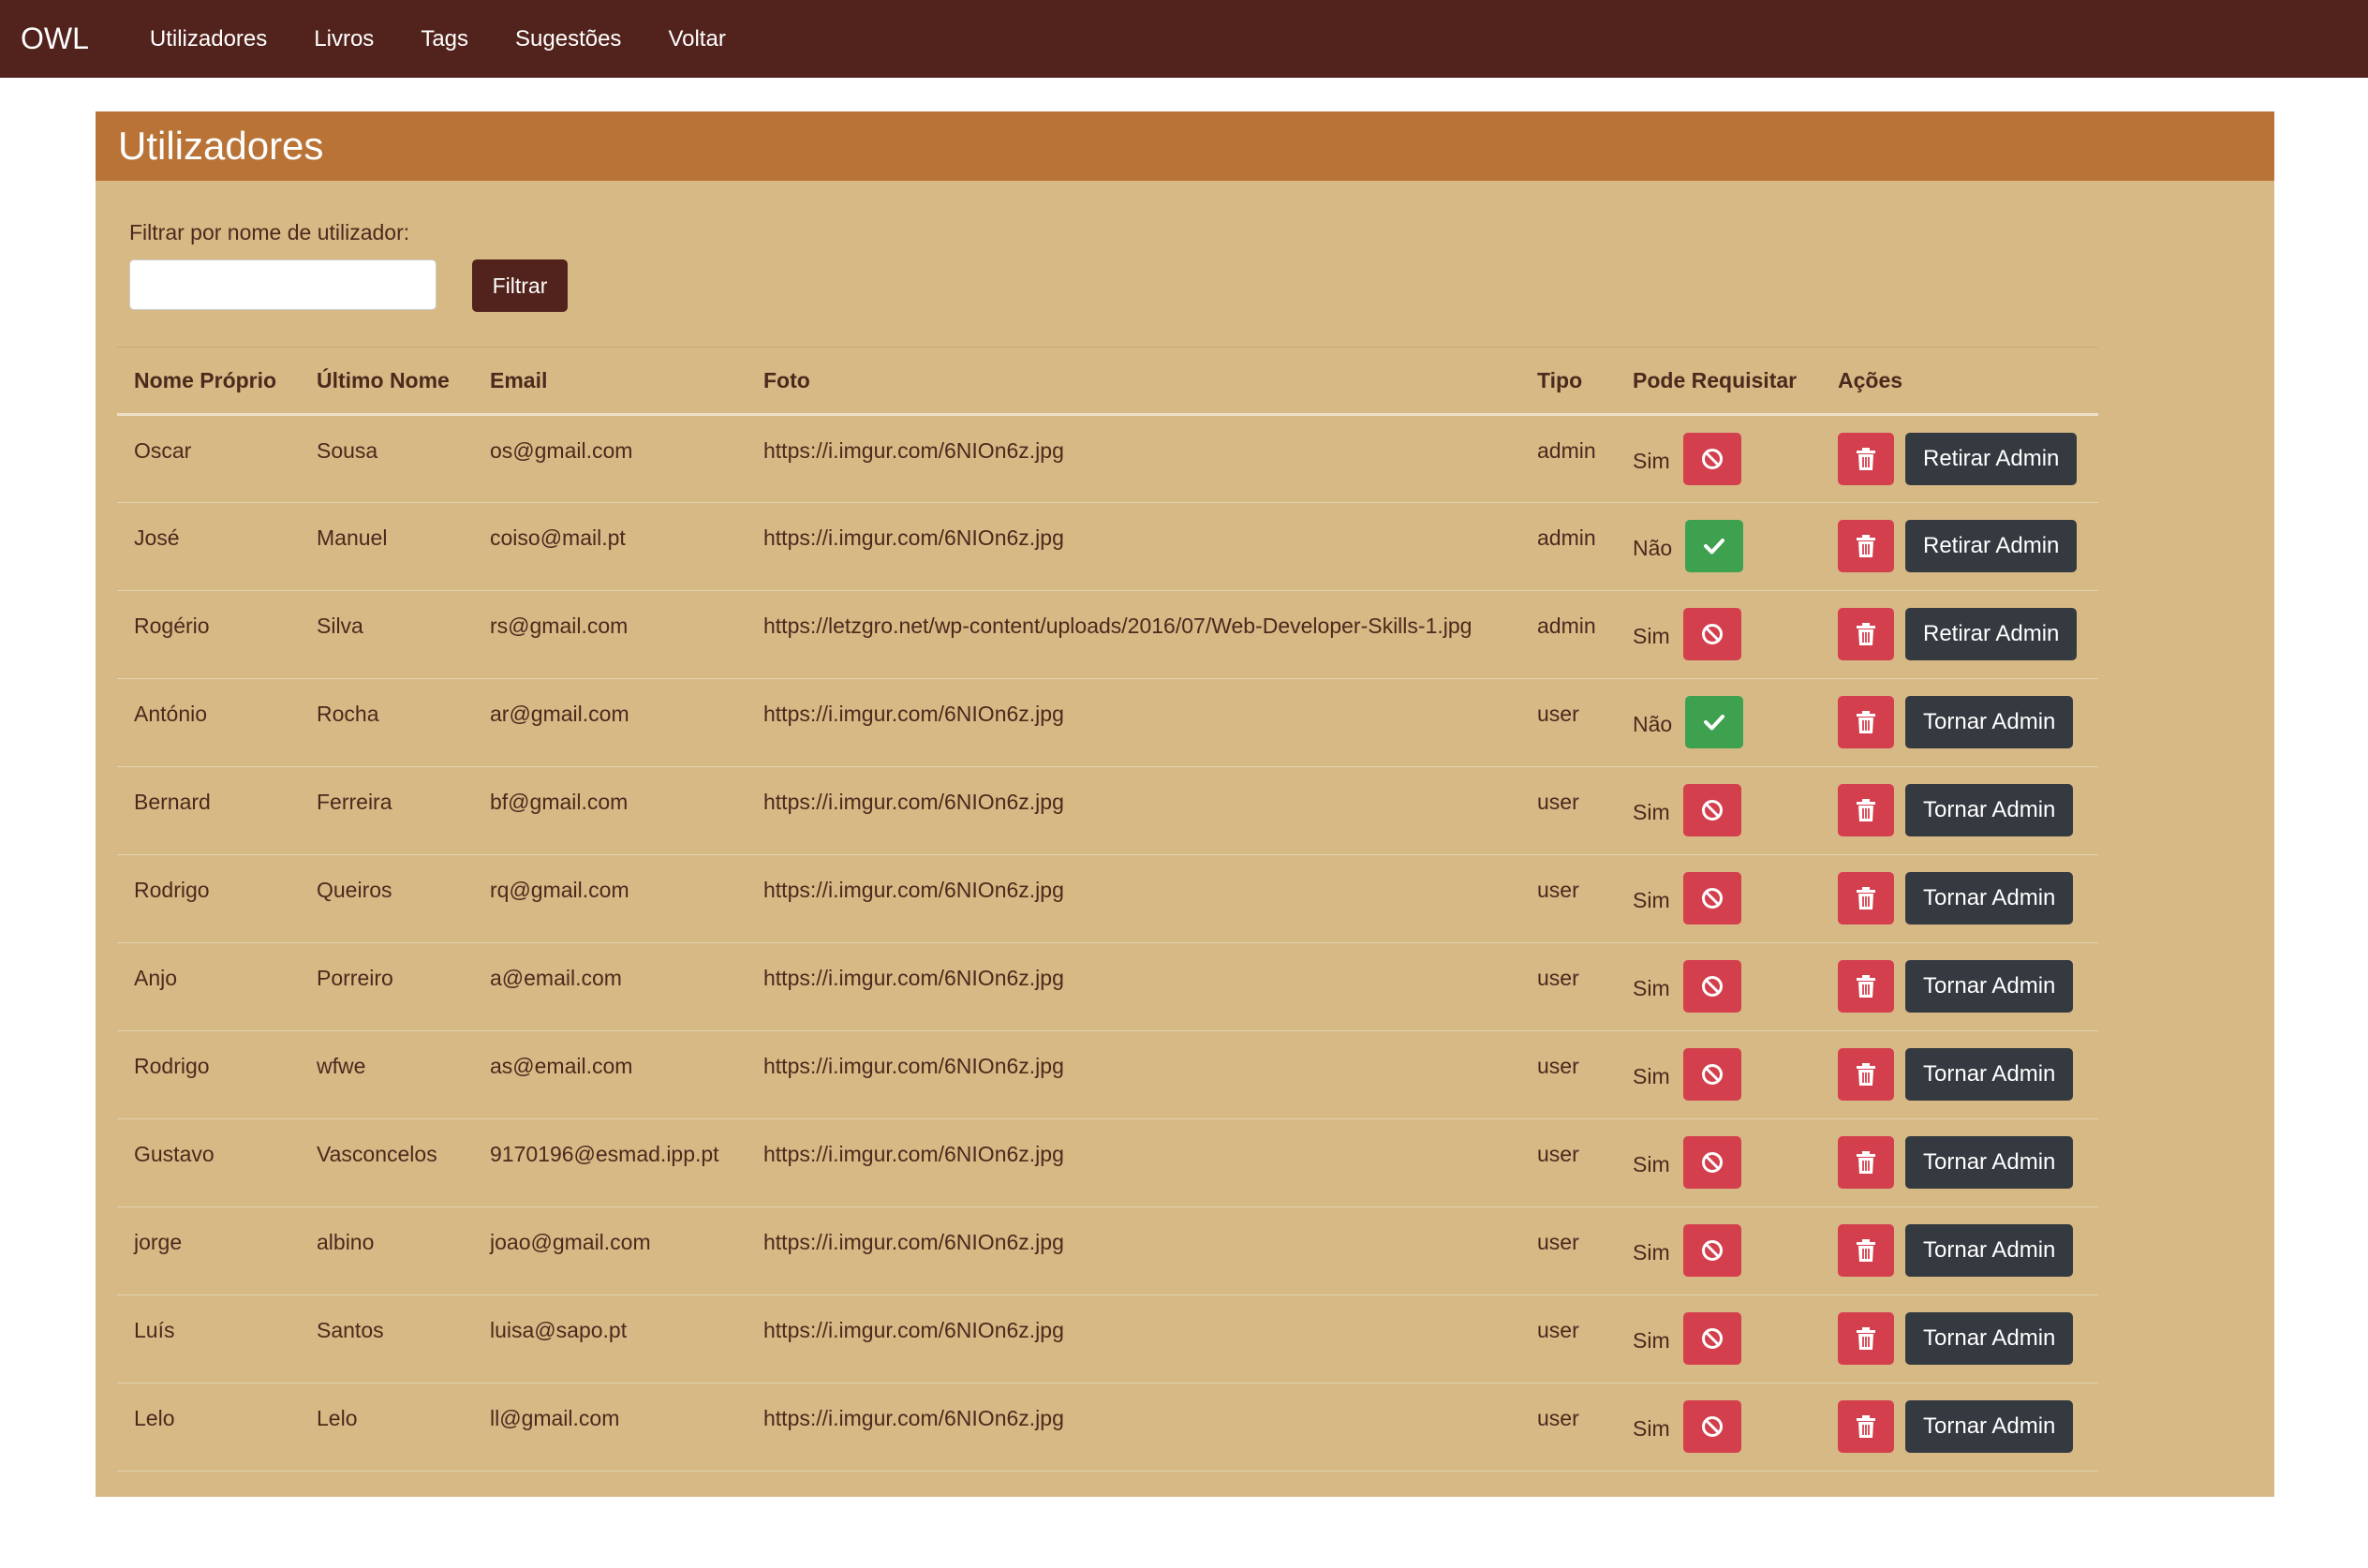 This screenshot has height=1568, width=2368. Describe the element at coordinates (520, 285) in the screenshot. I see `filter-button: Filtrar` at that location.